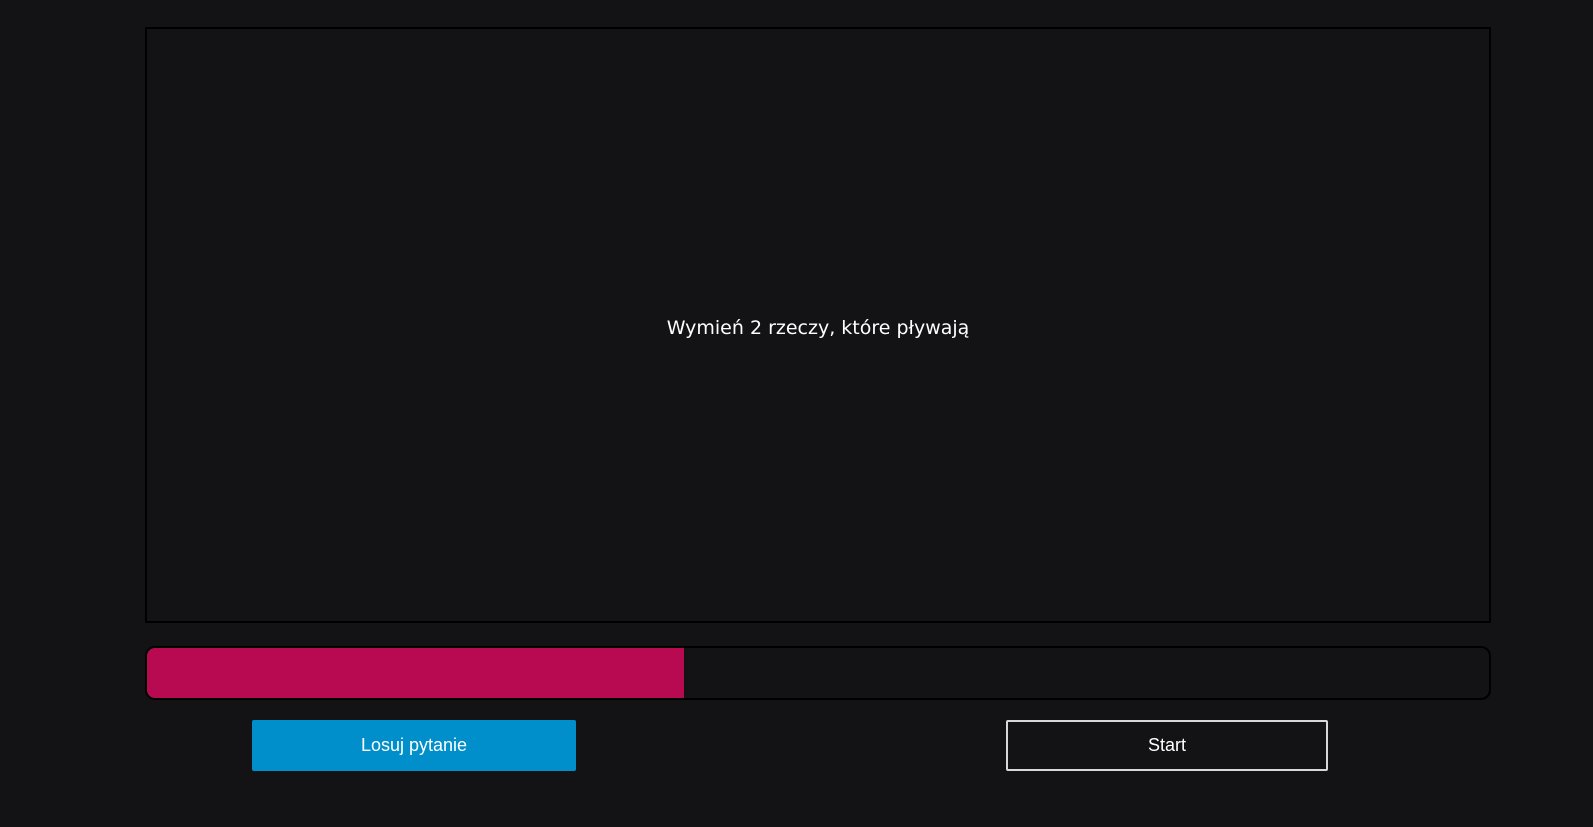 The width and height of the screenshot is (1593, 827). Describe the element at coordinates (818, 327) in the screenshot. I see `question-text: Wymień 2 rzeczy, które pływają` at that location.